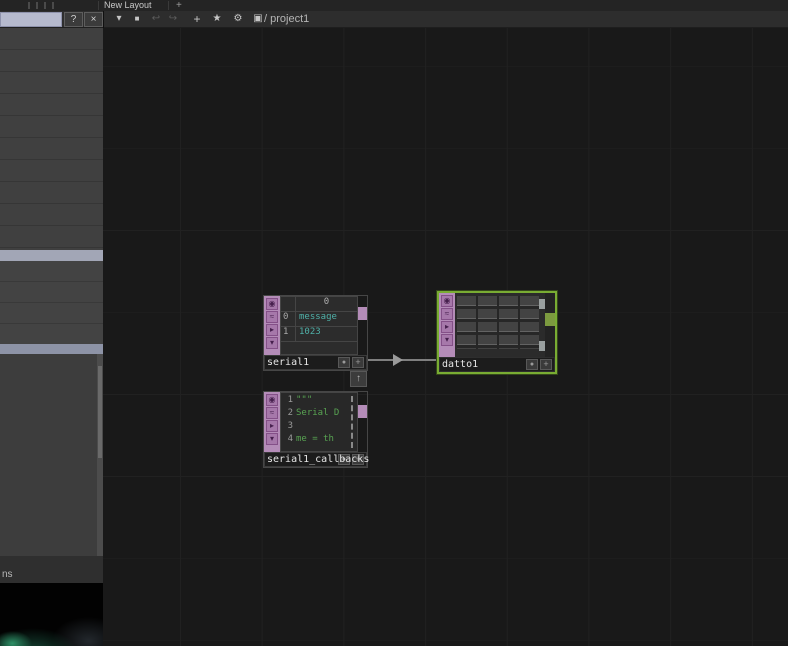  Describe the element at coordinates (288, 362) in the screenshot. I see `node-label: serial1` at that location.